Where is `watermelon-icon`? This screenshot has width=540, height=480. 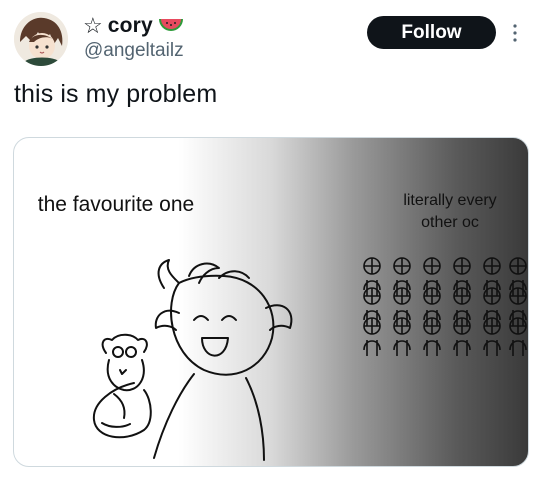 watermelon-icon is located at coordinates (170, 25).